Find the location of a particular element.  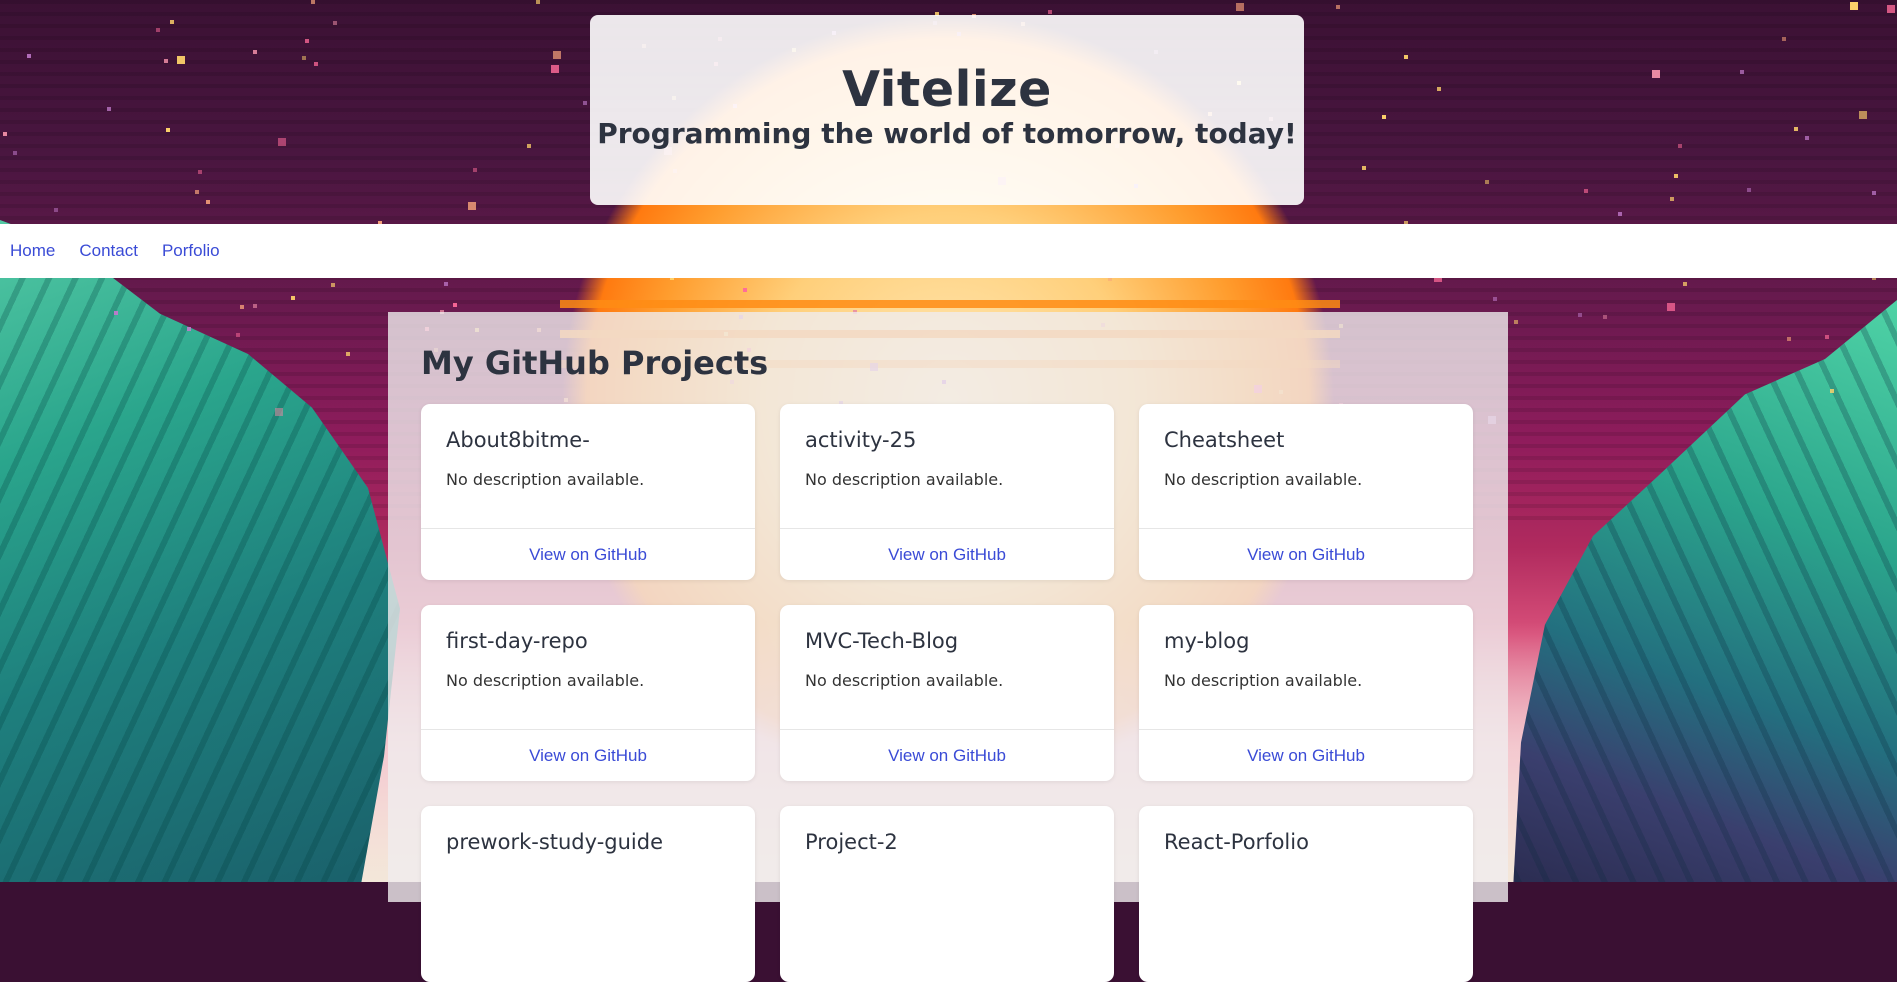

nav-link-portfolio: Porfolio is located at coordinates (191, 251).